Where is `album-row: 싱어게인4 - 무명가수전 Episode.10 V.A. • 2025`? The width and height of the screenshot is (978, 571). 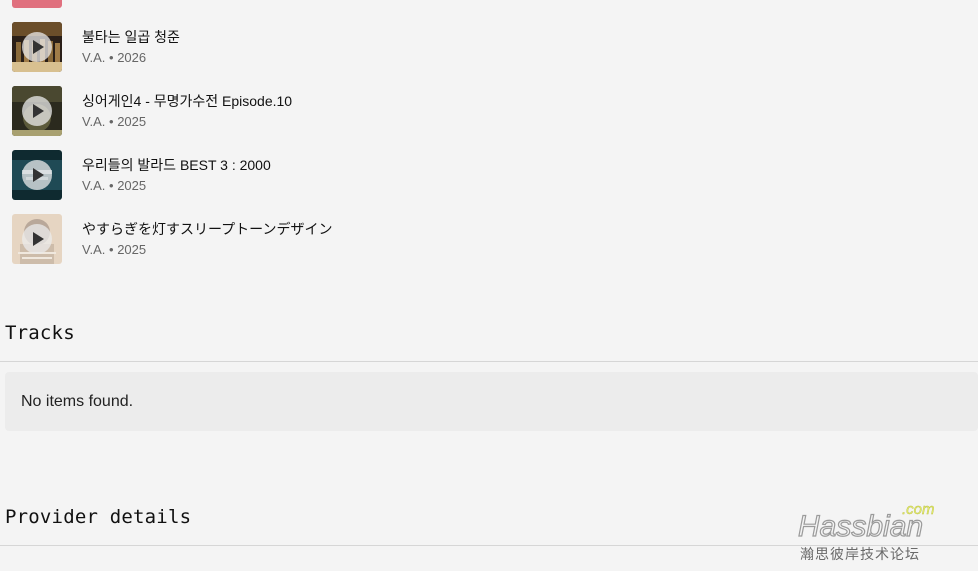 album-row: 싱어게인4 - 무명가수전 Episode.10 V.A. • 2025 is located at coordinates (489, 111).